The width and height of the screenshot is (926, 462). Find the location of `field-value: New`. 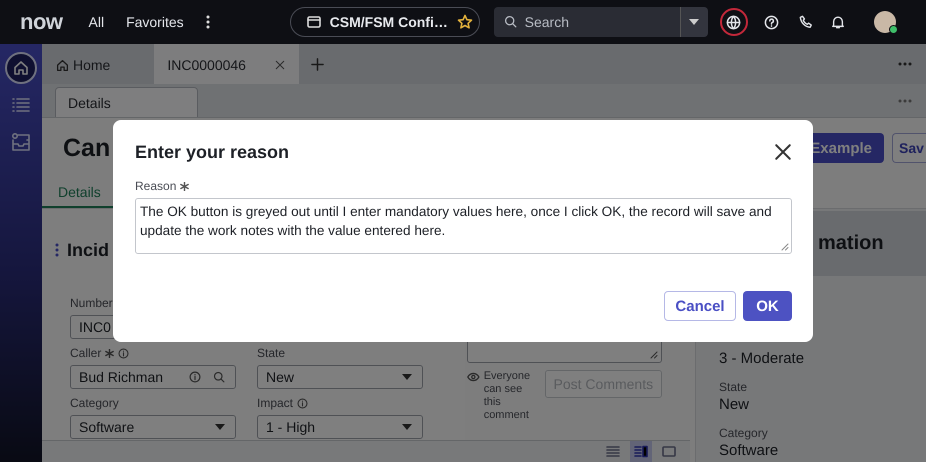

field-value: New is located at coordinates (734, 405).